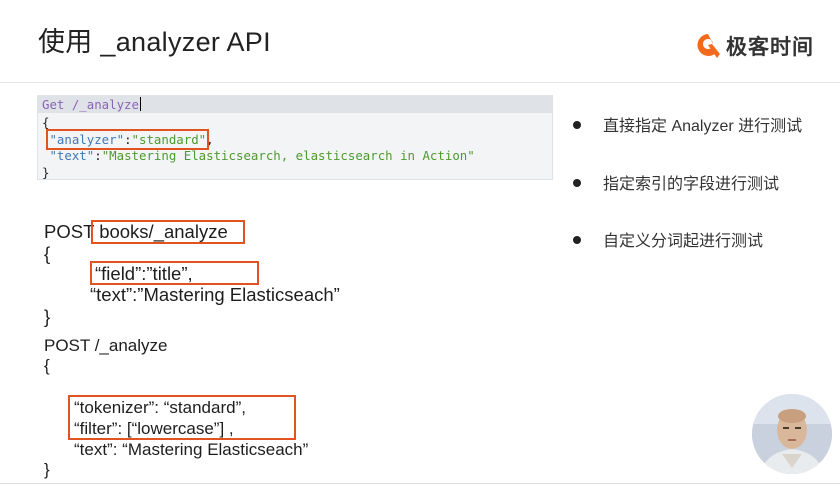  What do you see at coordinates (47, 316) in the screenshot?
I see `example2-close-brace: }` at bounding box center [47, 316].